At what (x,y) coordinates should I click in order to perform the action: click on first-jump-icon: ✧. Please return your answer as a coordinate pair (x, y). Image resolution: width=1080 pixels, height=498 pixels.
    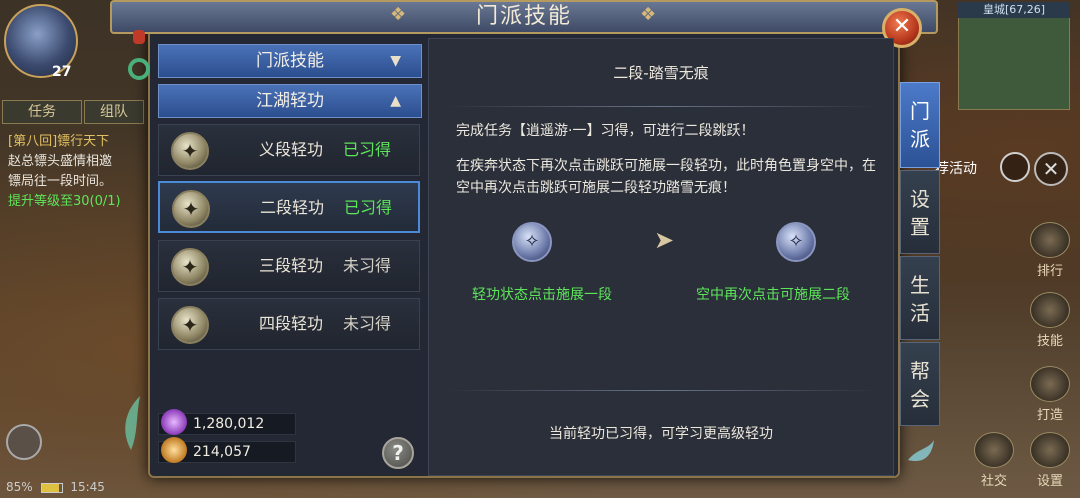
    Looking at the image, I should click on (532, 242).